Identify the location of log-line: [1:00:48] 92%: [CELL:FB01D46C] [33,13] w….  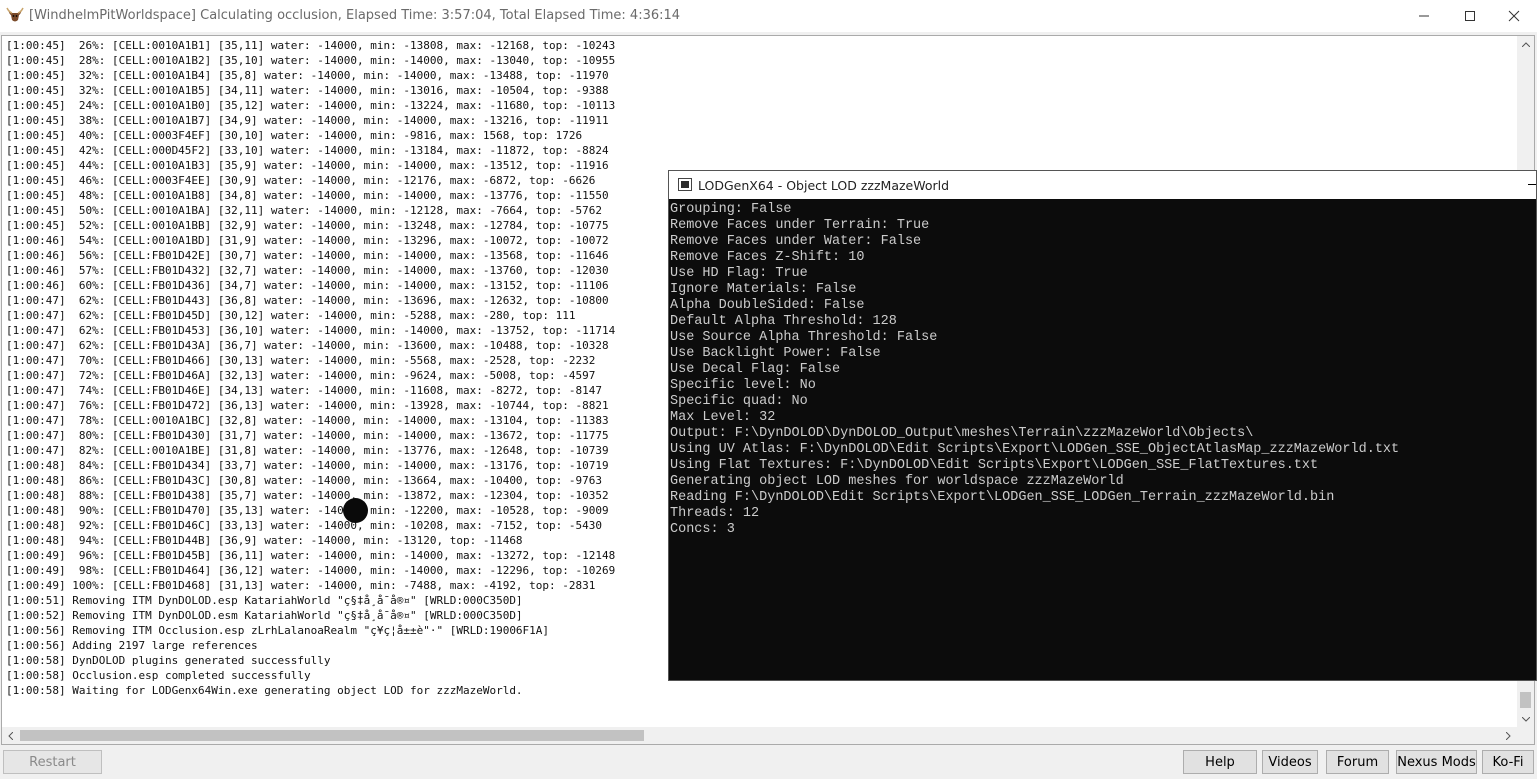
(304, 525).